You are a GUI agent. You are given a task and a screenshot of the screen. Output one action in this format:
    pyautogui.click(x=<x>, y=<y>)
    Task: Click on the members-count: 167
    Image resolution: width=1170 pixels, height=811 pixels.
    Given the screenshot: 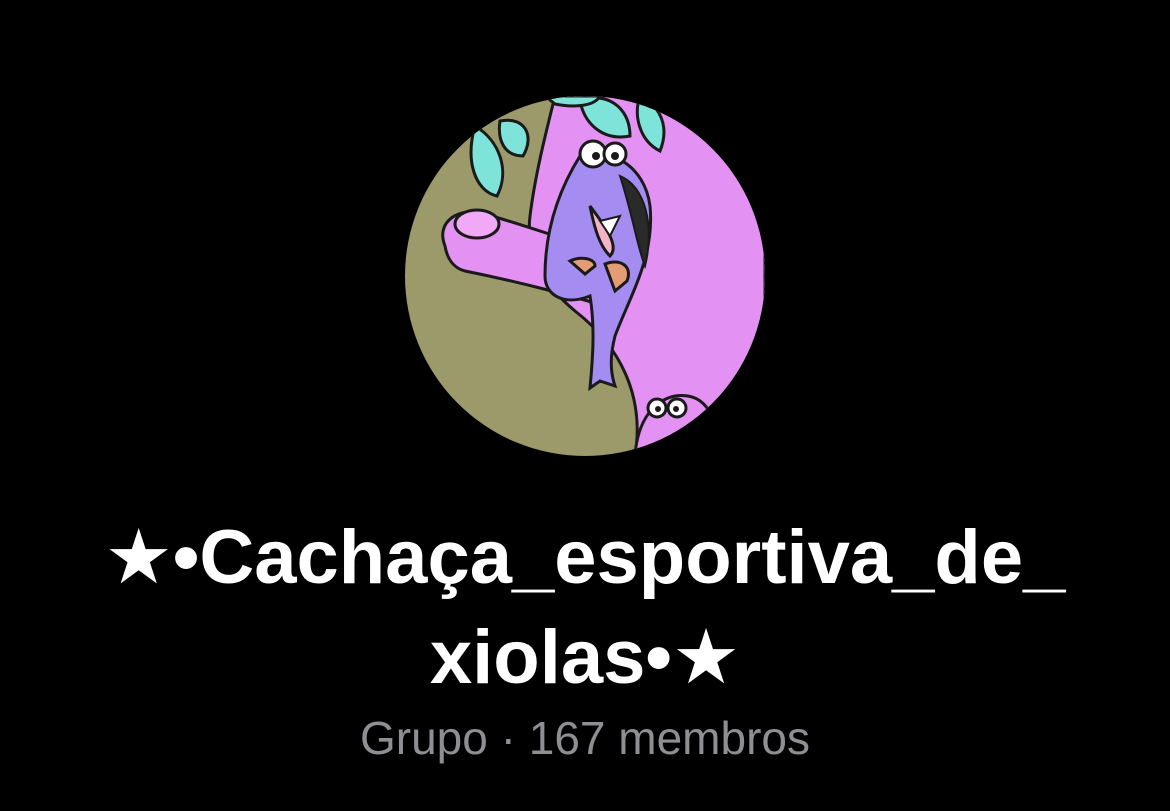 What is the action you would take?
    pyautogui.click(x=567, y=738)
    